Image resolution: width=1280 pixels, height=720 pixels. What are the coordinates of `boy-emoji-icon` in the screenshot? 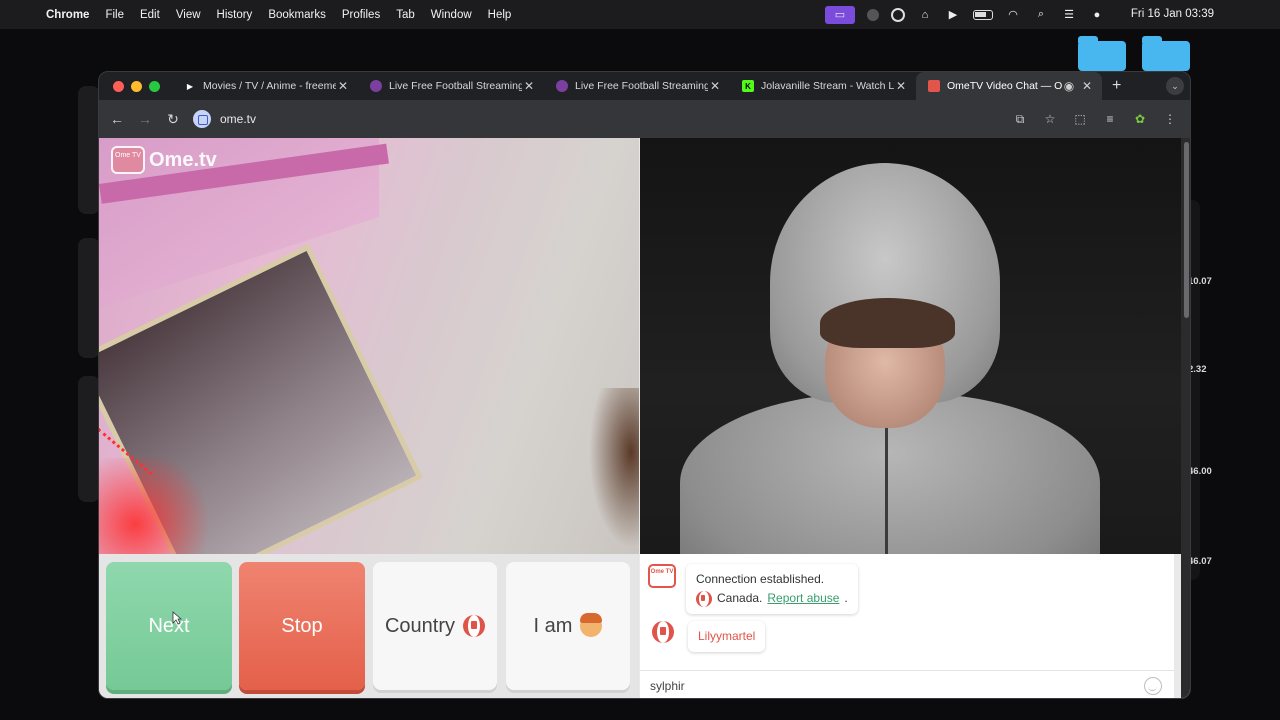 It's located at (591, 625).